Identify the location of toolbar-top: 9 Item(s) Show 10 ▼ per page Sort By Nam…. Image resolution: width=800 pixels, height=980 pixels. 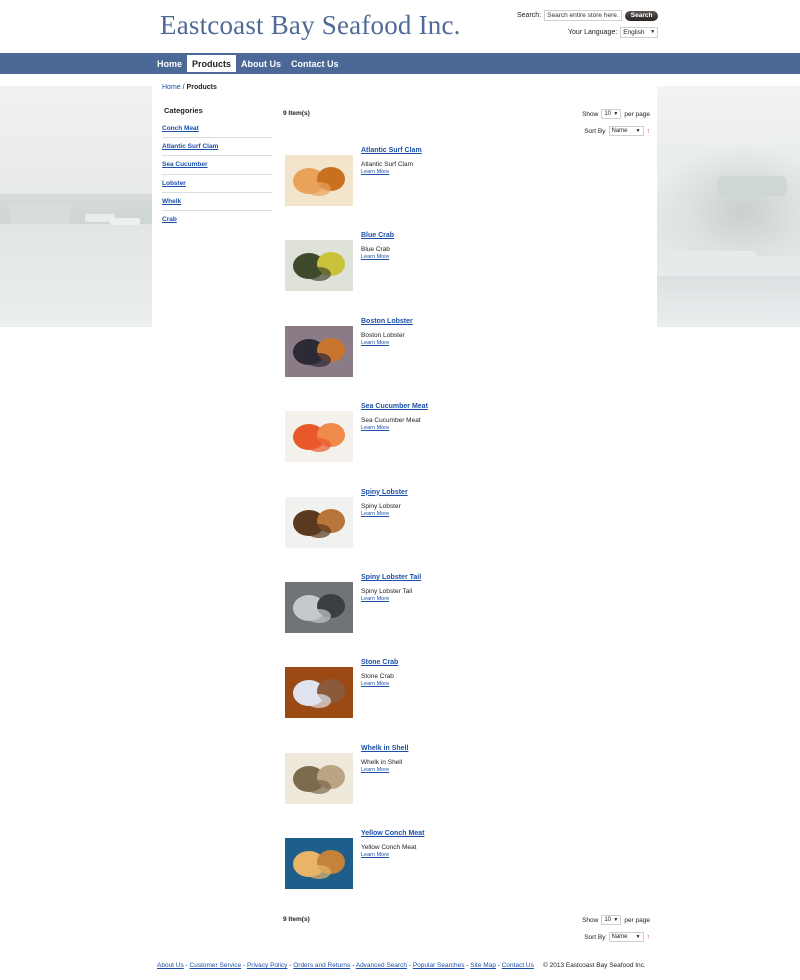
(466, 124).